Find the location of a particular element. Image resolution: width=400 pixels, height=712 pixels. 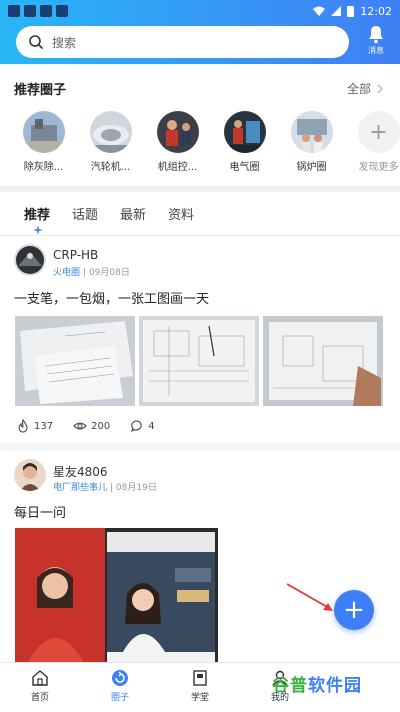

circle-item-boiler: 锅炉圈 is located at coordinates (311, 142).